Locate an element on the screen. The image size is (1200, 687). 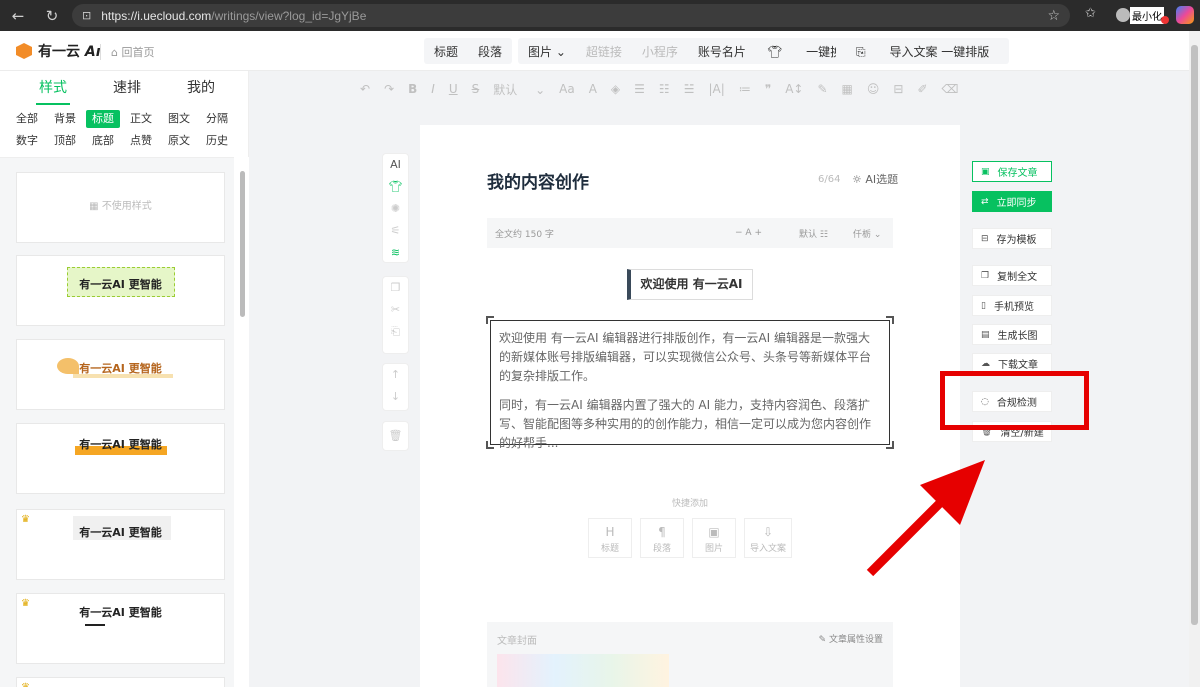
undo-icon: ↶ is located at coordinates (365, 89).